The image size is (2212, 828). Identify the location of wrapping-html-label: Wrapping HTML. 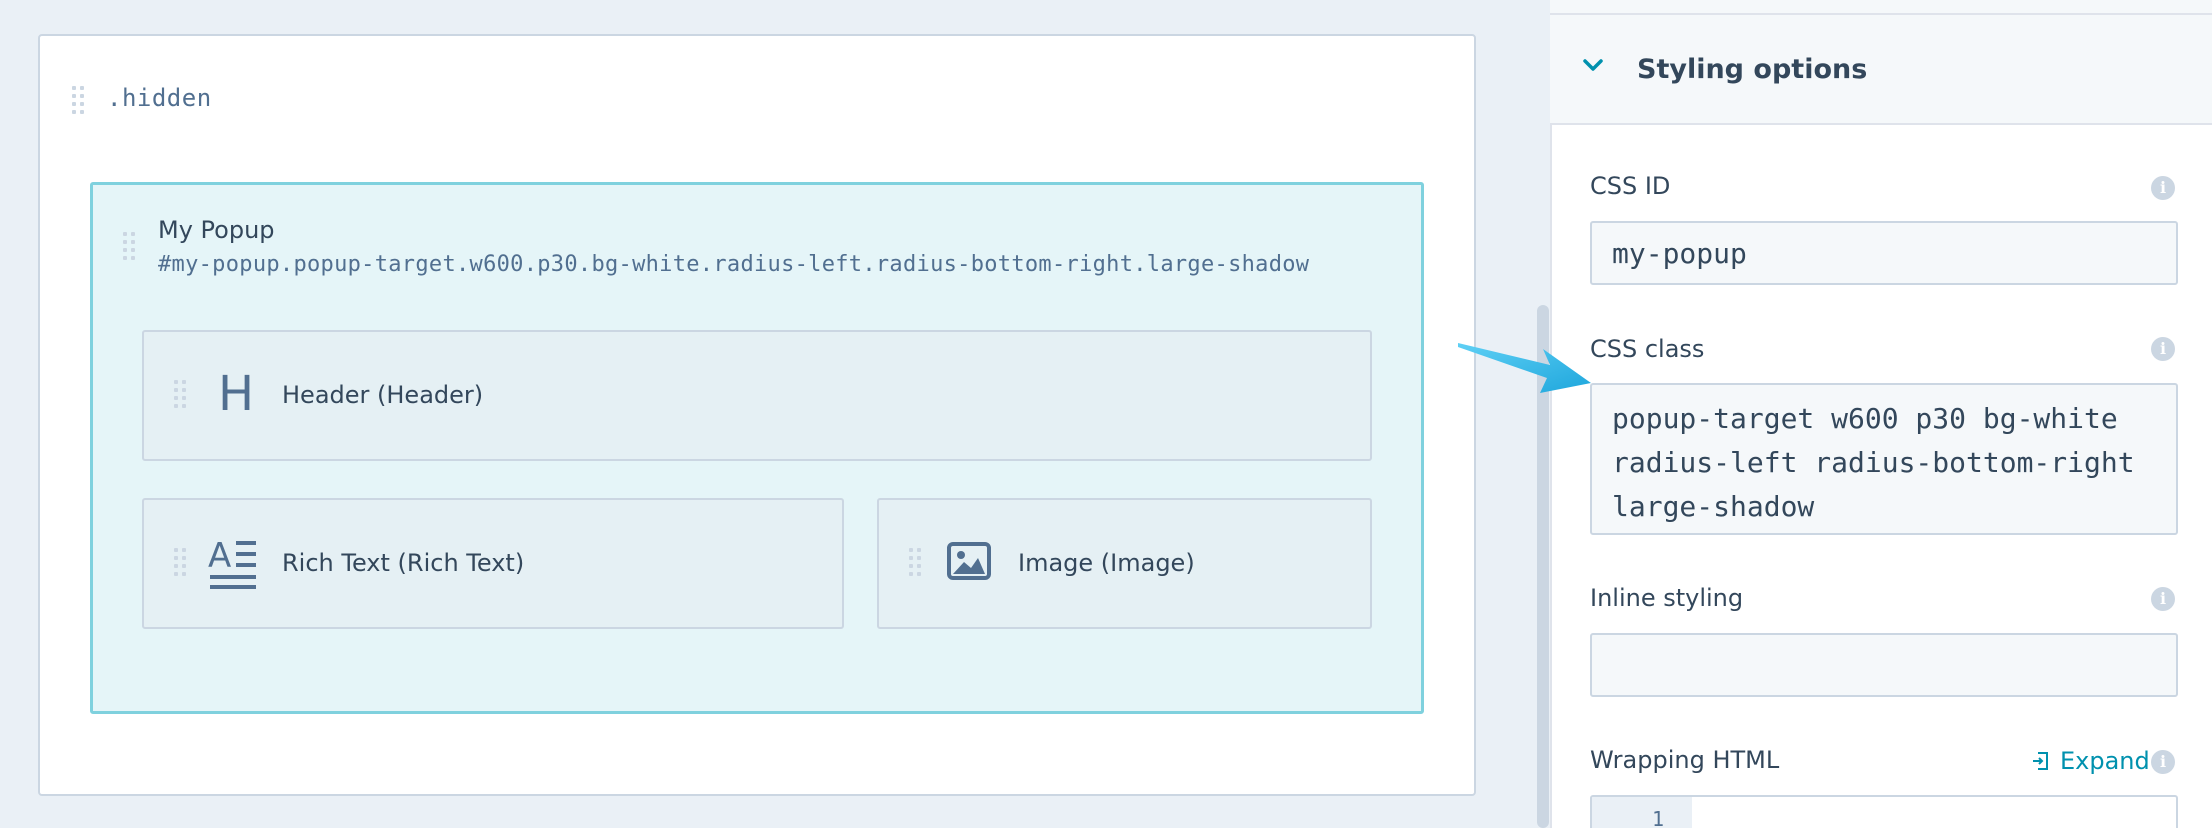
(1685, 760).